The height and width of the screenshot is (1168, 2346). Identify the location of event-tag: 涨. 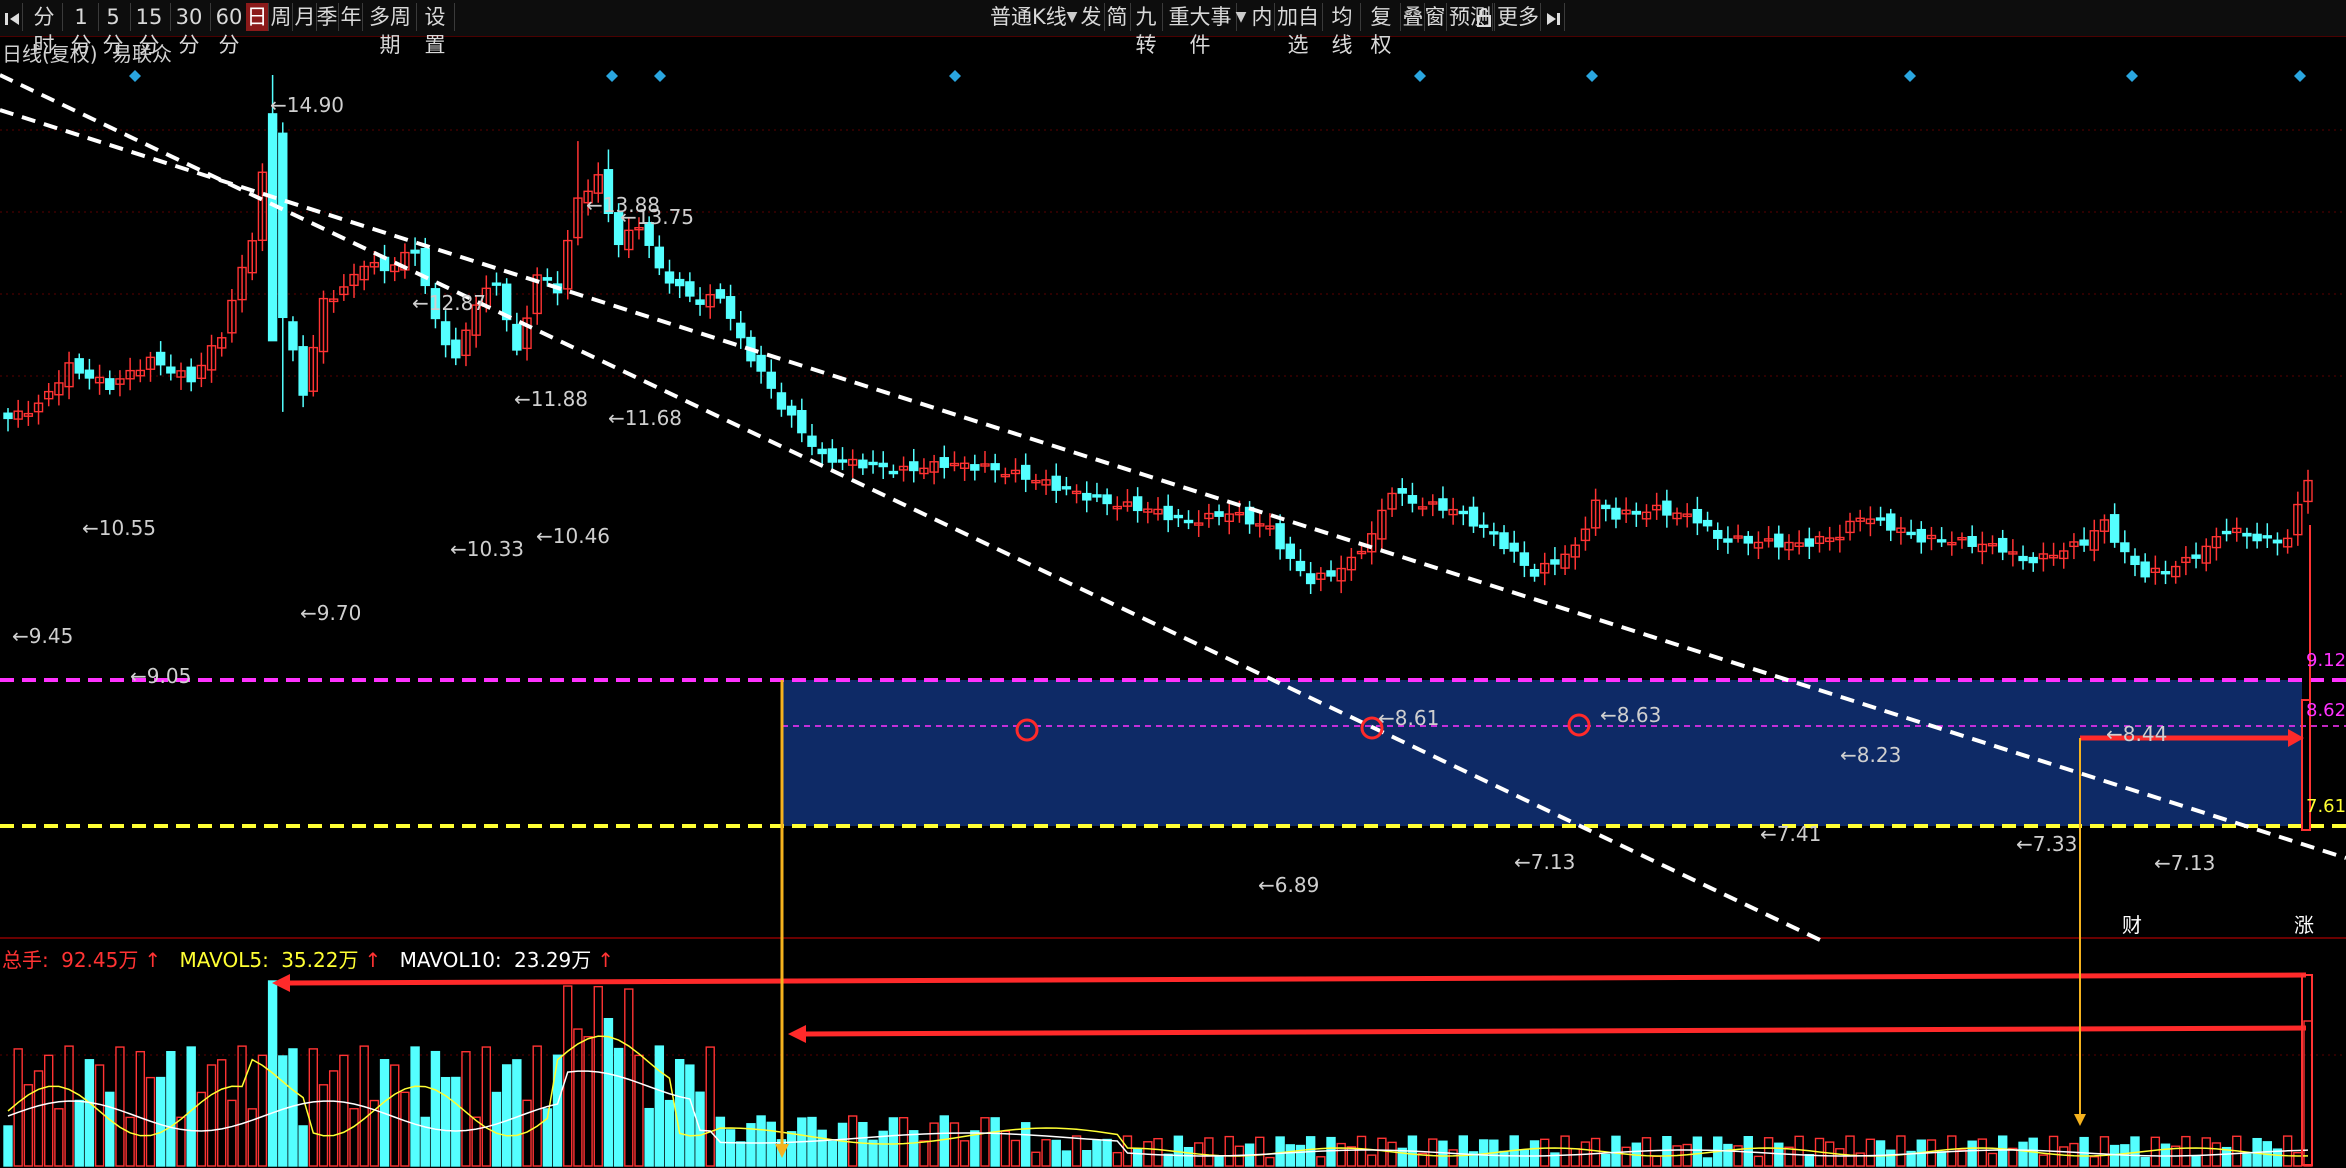
(2304, 925).